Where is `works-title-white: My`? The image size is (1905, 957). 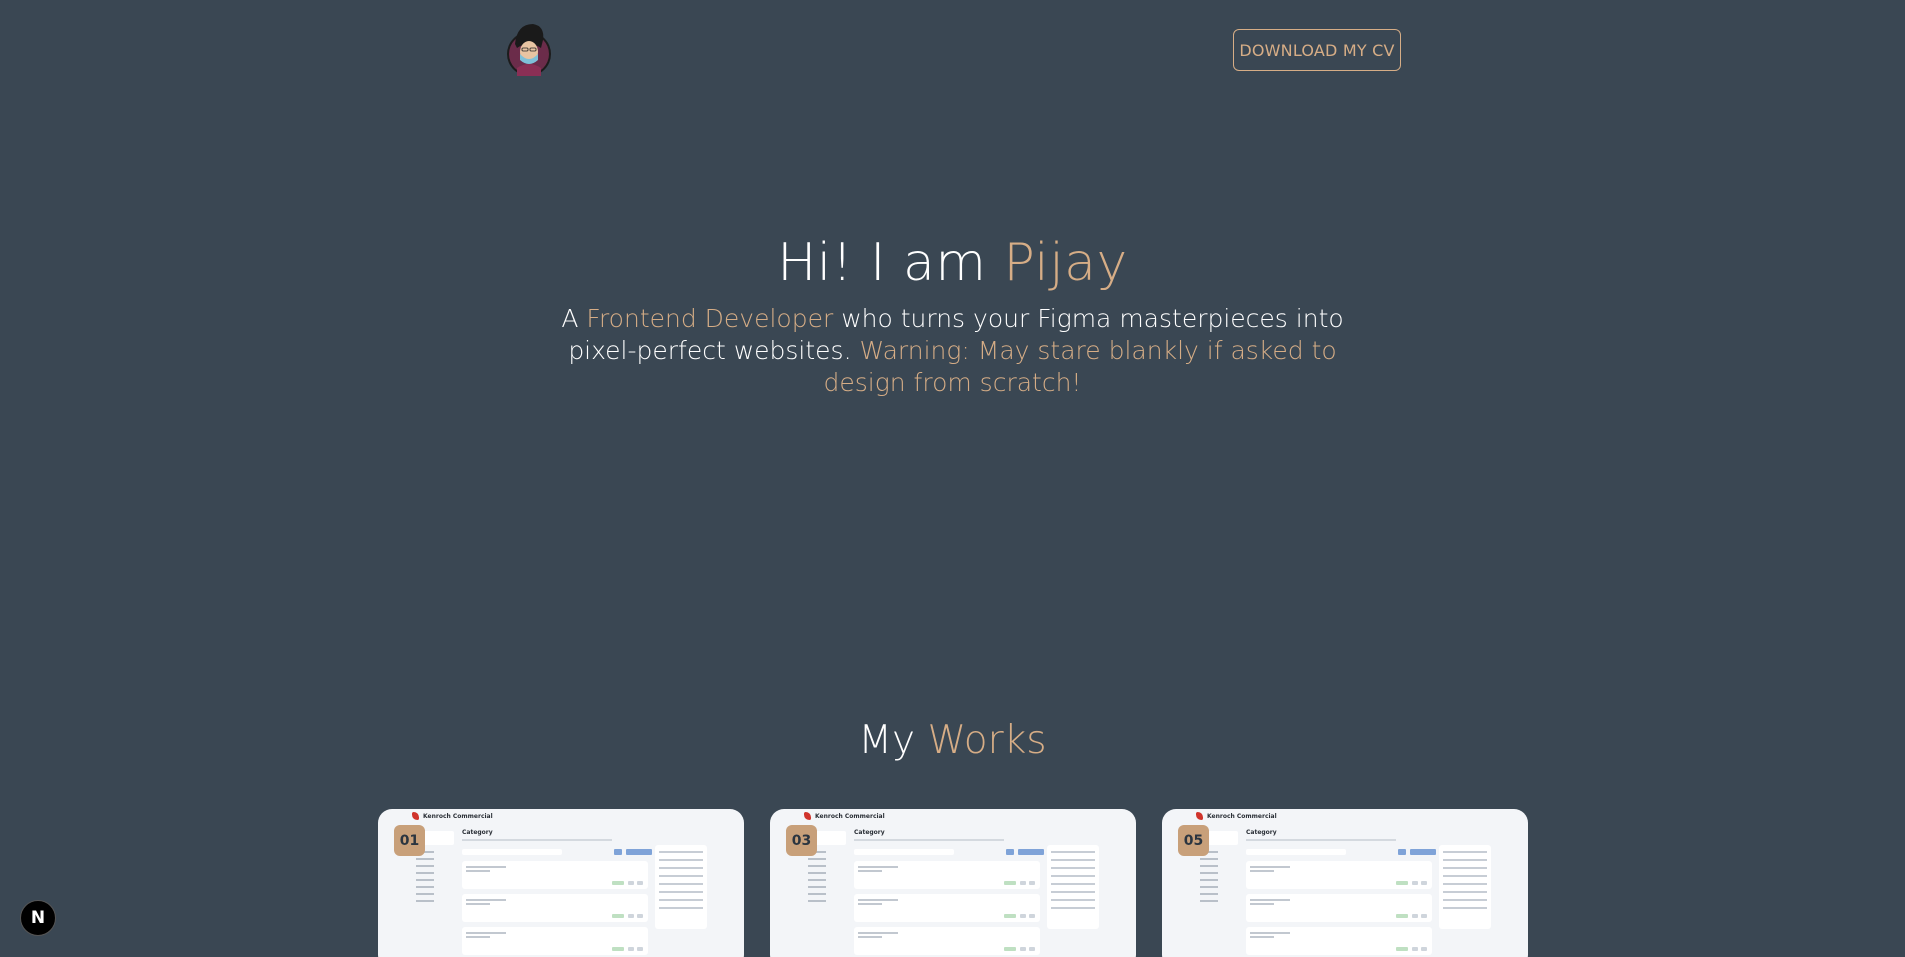 works-title-white: My is located at coordinates (893, 740).